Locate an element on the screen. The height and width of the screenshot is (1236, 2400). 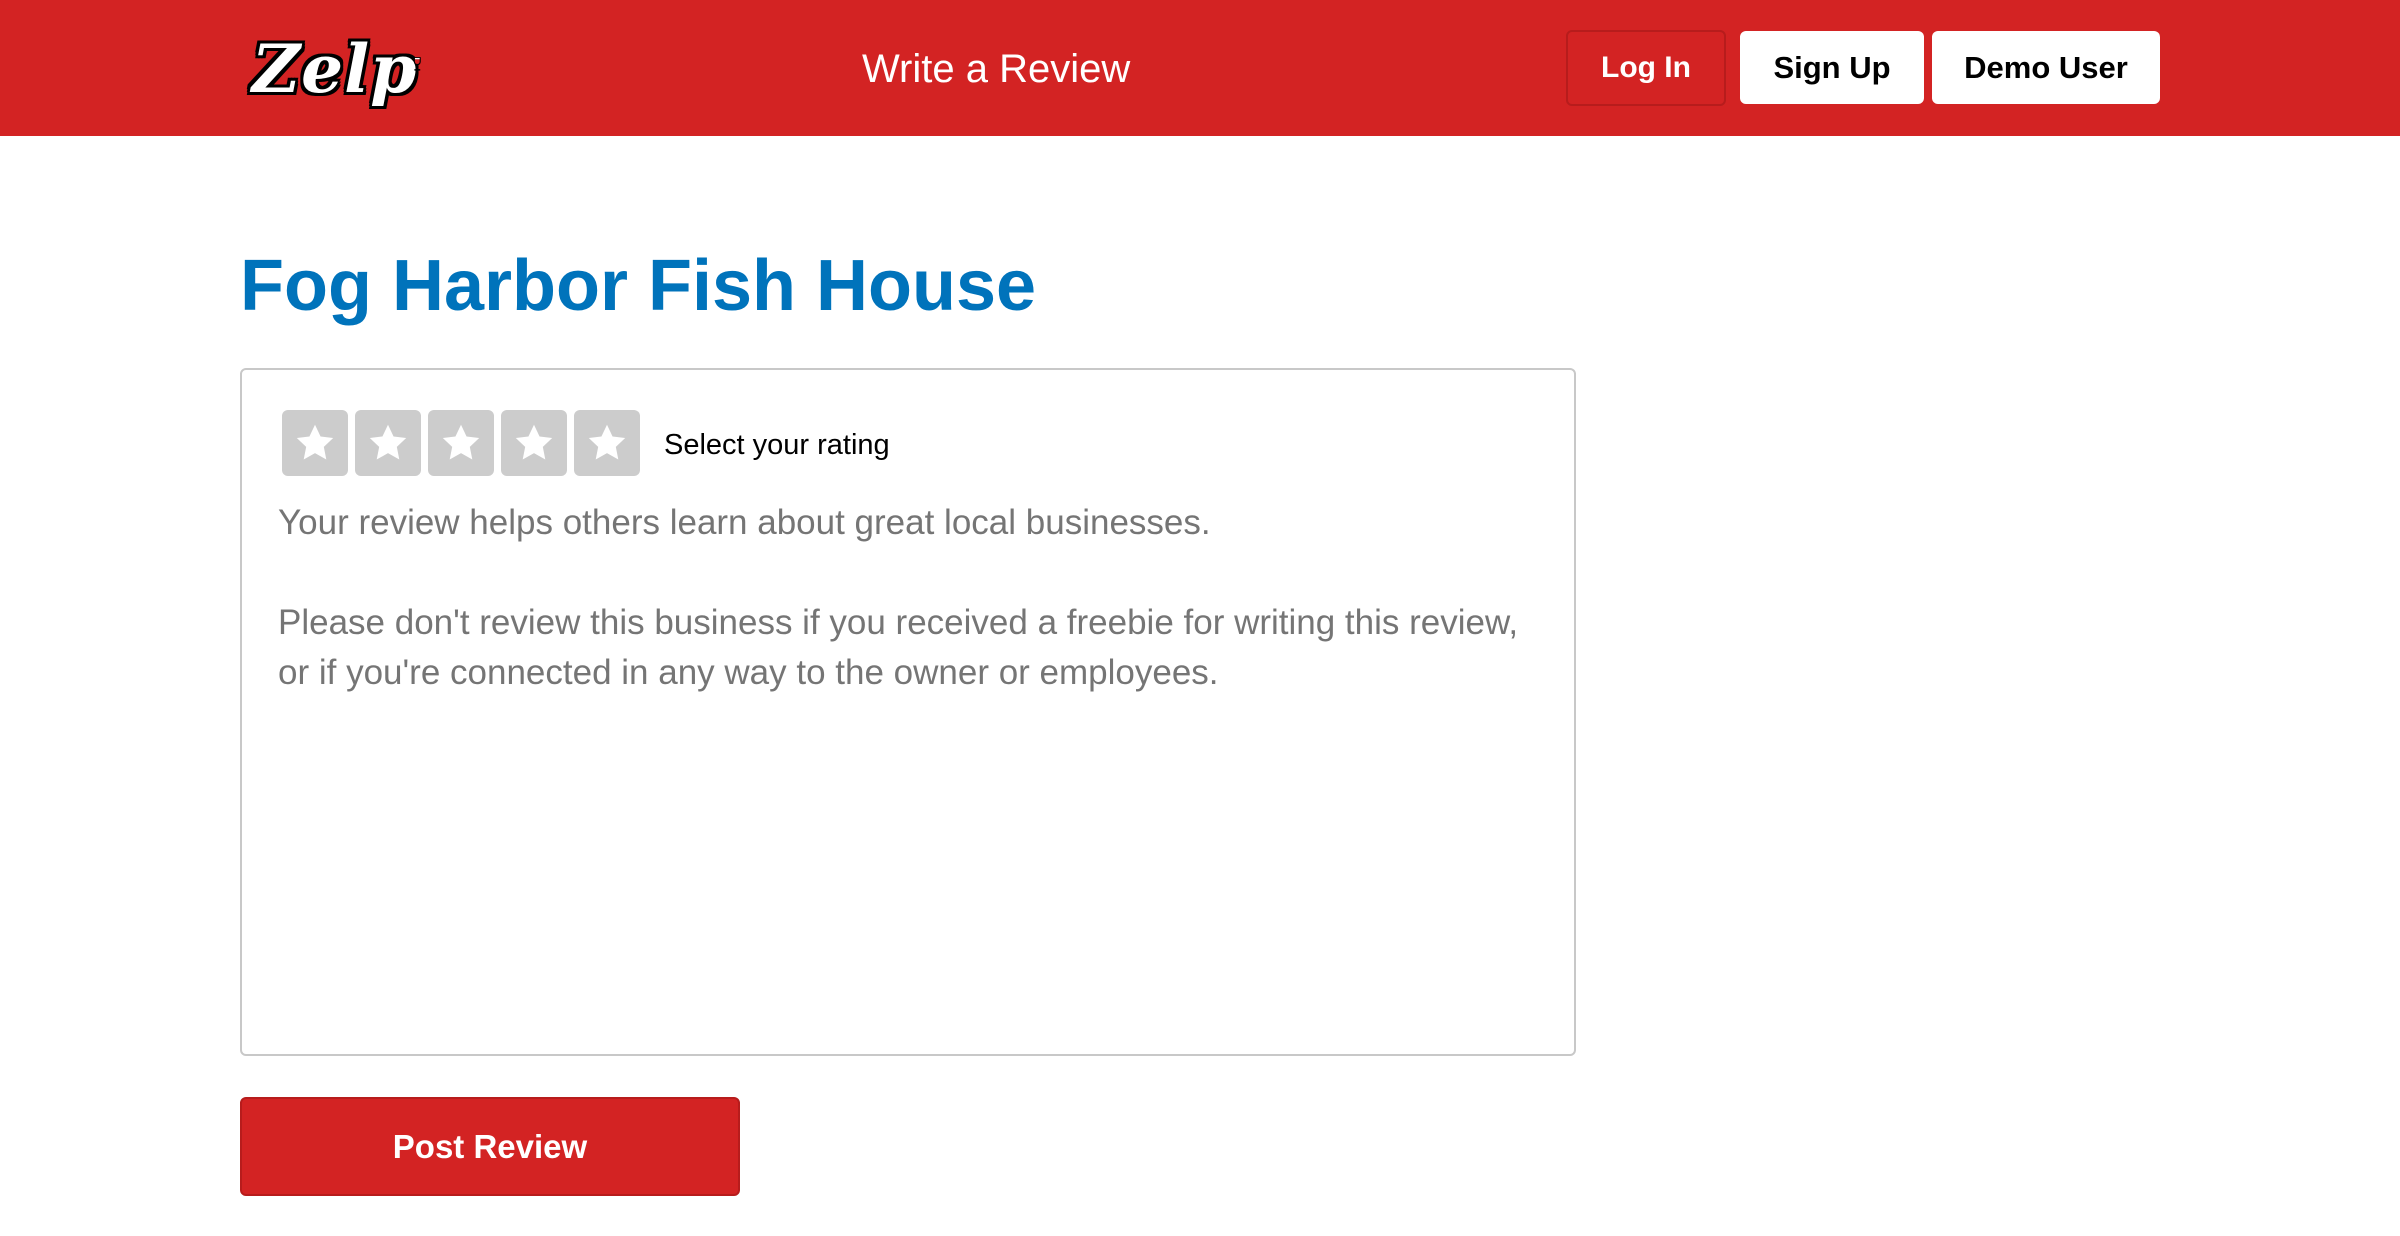
demo-user-button: Demo User is located at coordinates (2046, 67).